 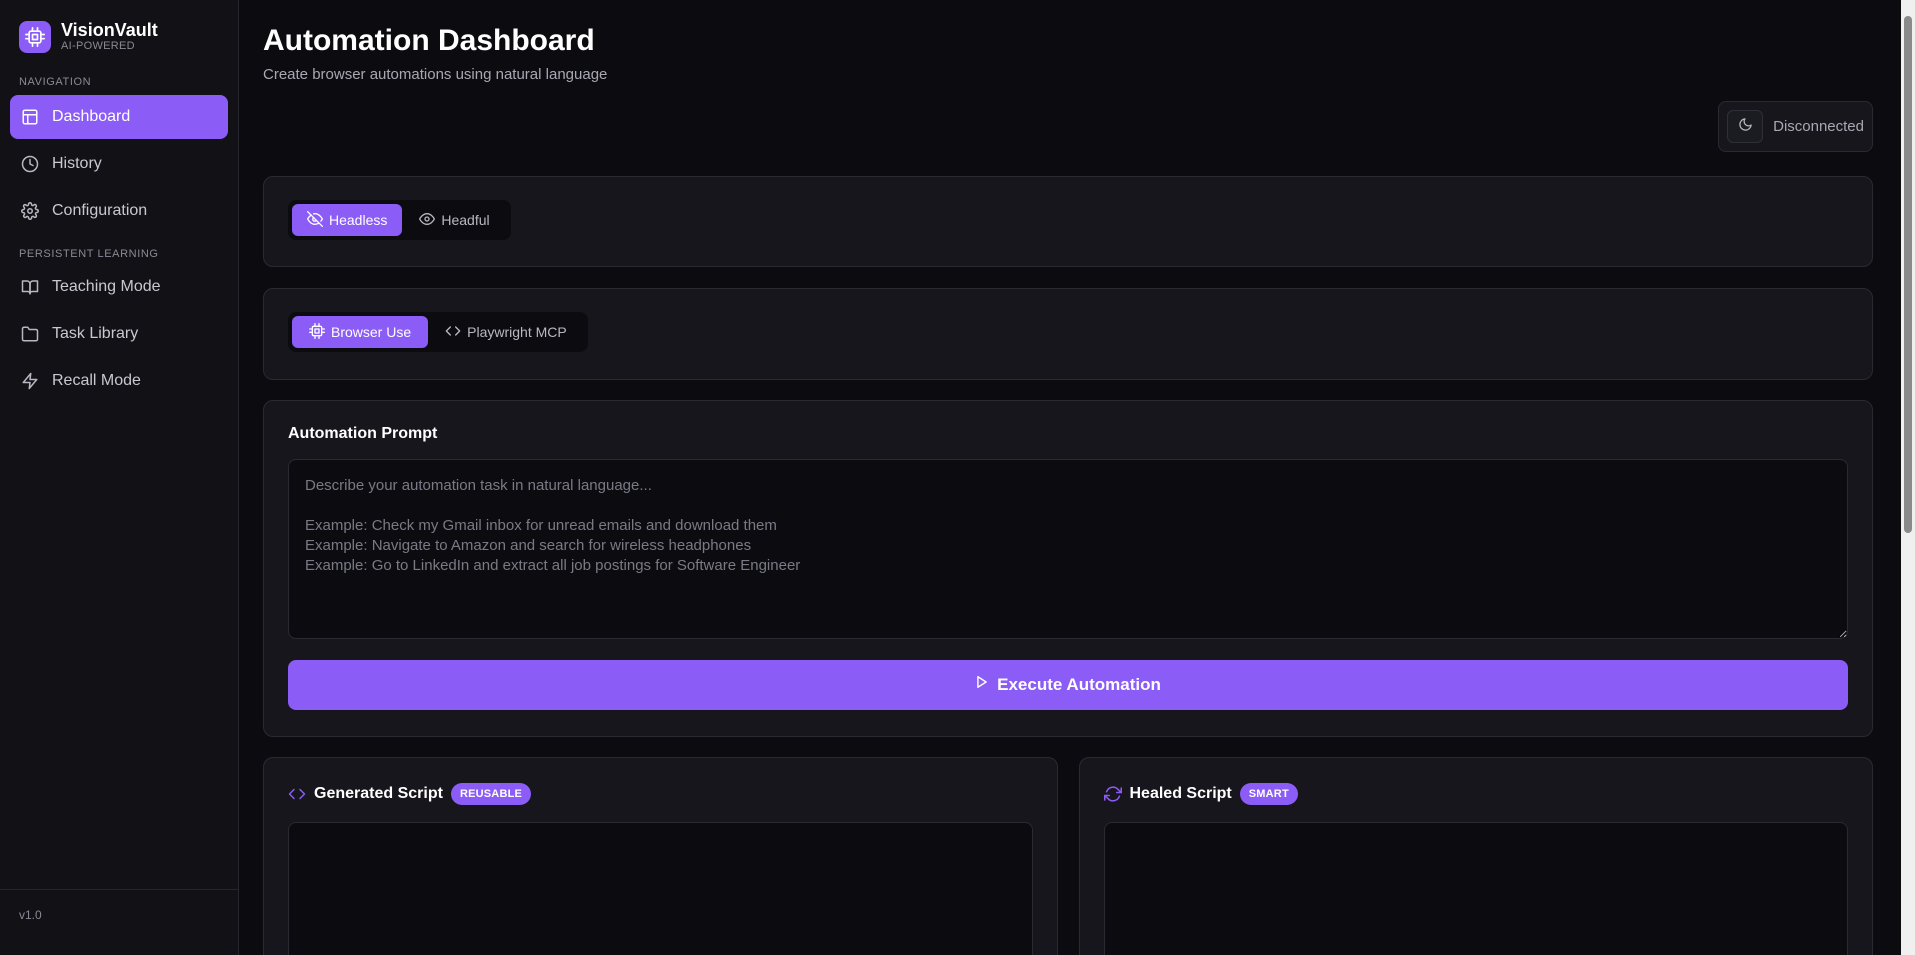 What do you see at coordinates (517, 332) in the screenshot?
I see `playwright-mcp-label: Playwright MCP` at bounding box center [517, 332].